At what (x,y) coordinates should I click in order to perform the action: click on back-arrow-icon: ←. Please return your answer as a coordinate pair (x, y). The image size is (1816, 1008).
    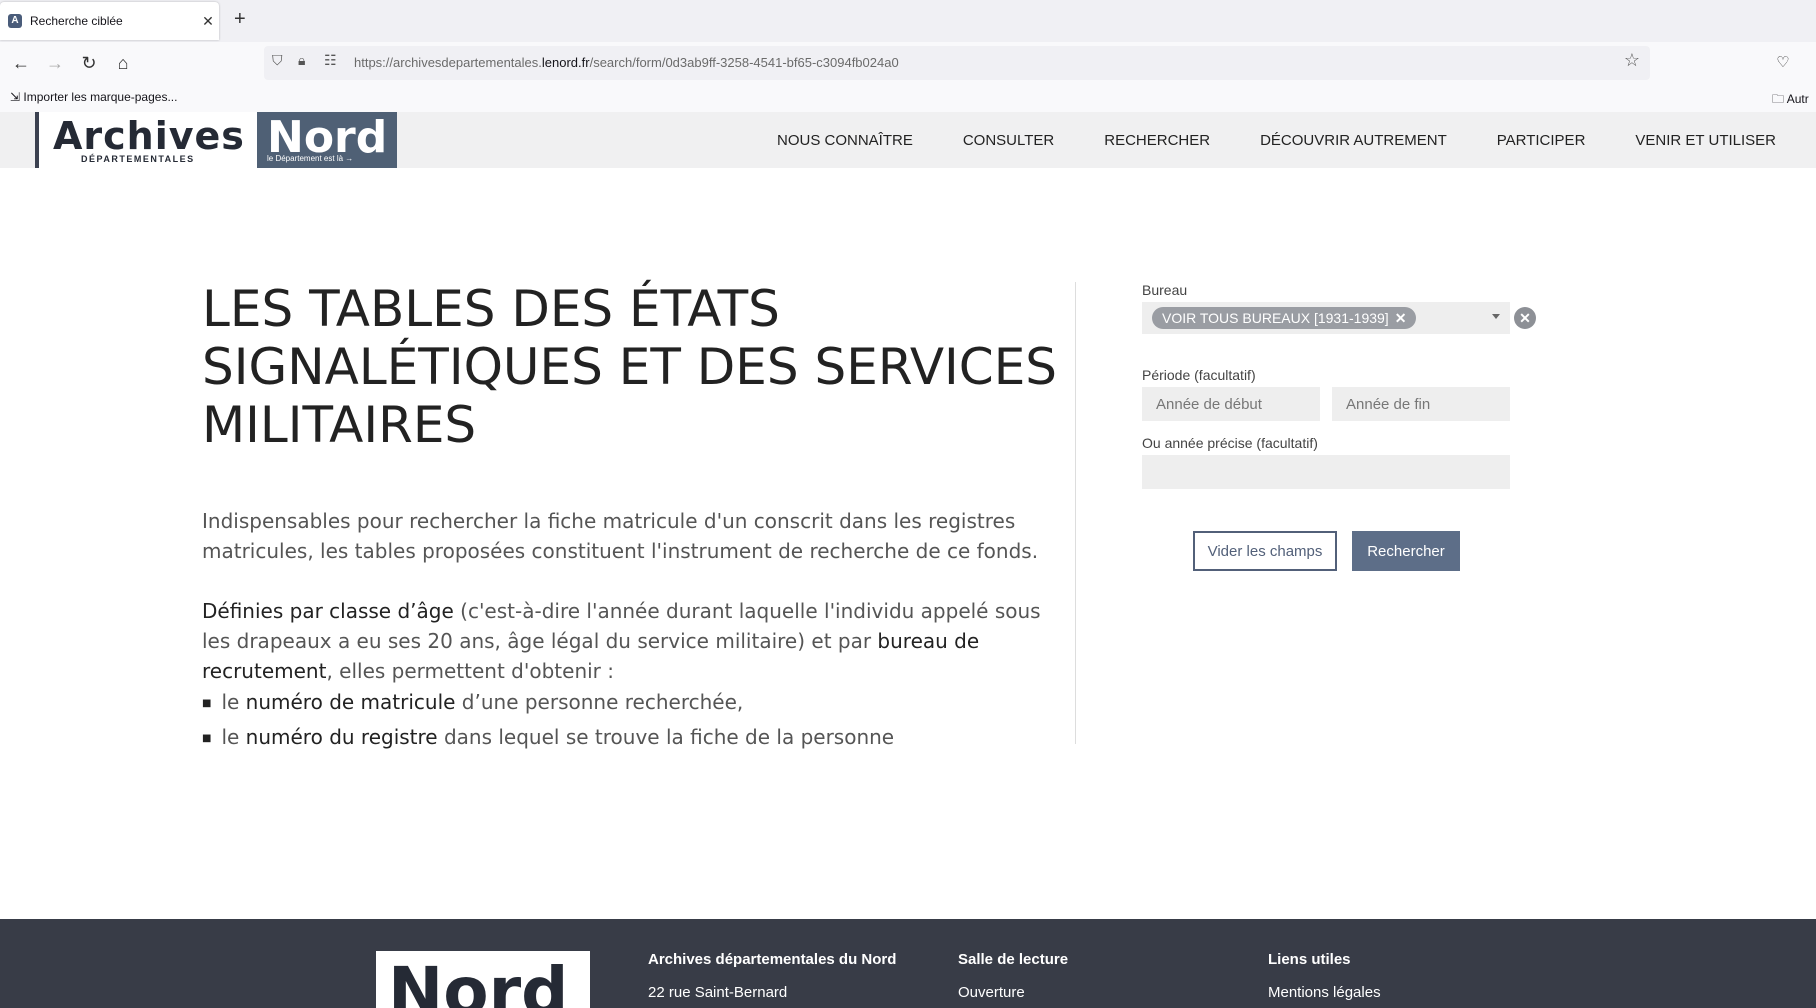
    Looking at the image, I should click on (21, 63).